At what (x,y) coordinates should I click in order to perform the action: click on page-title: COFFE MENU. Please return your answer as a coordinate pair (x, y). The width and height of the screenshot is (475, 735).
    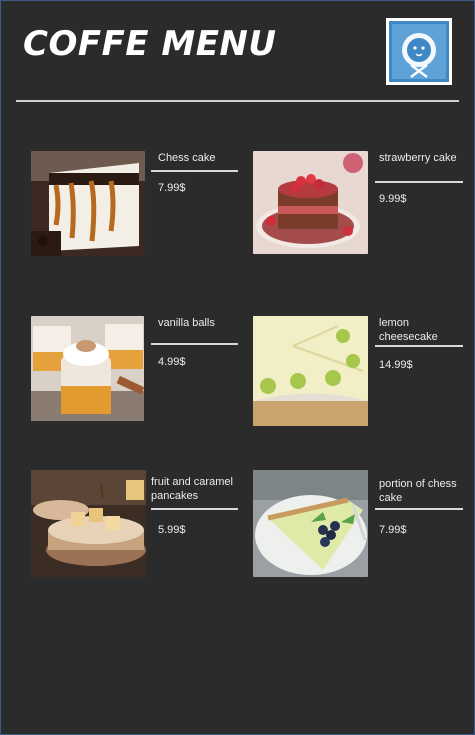
    Looking at the image, I should click on (150, 44).